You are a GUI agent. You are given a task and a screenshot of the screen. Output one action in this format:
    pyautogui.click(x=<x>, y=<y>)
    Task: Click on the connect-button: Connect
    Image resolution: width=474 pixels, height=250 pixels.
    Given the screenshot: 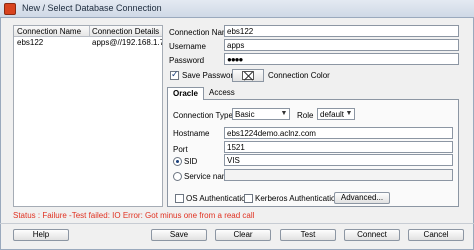 What is the action you would take?
    pyautogui.click(x=372, y=235)
    